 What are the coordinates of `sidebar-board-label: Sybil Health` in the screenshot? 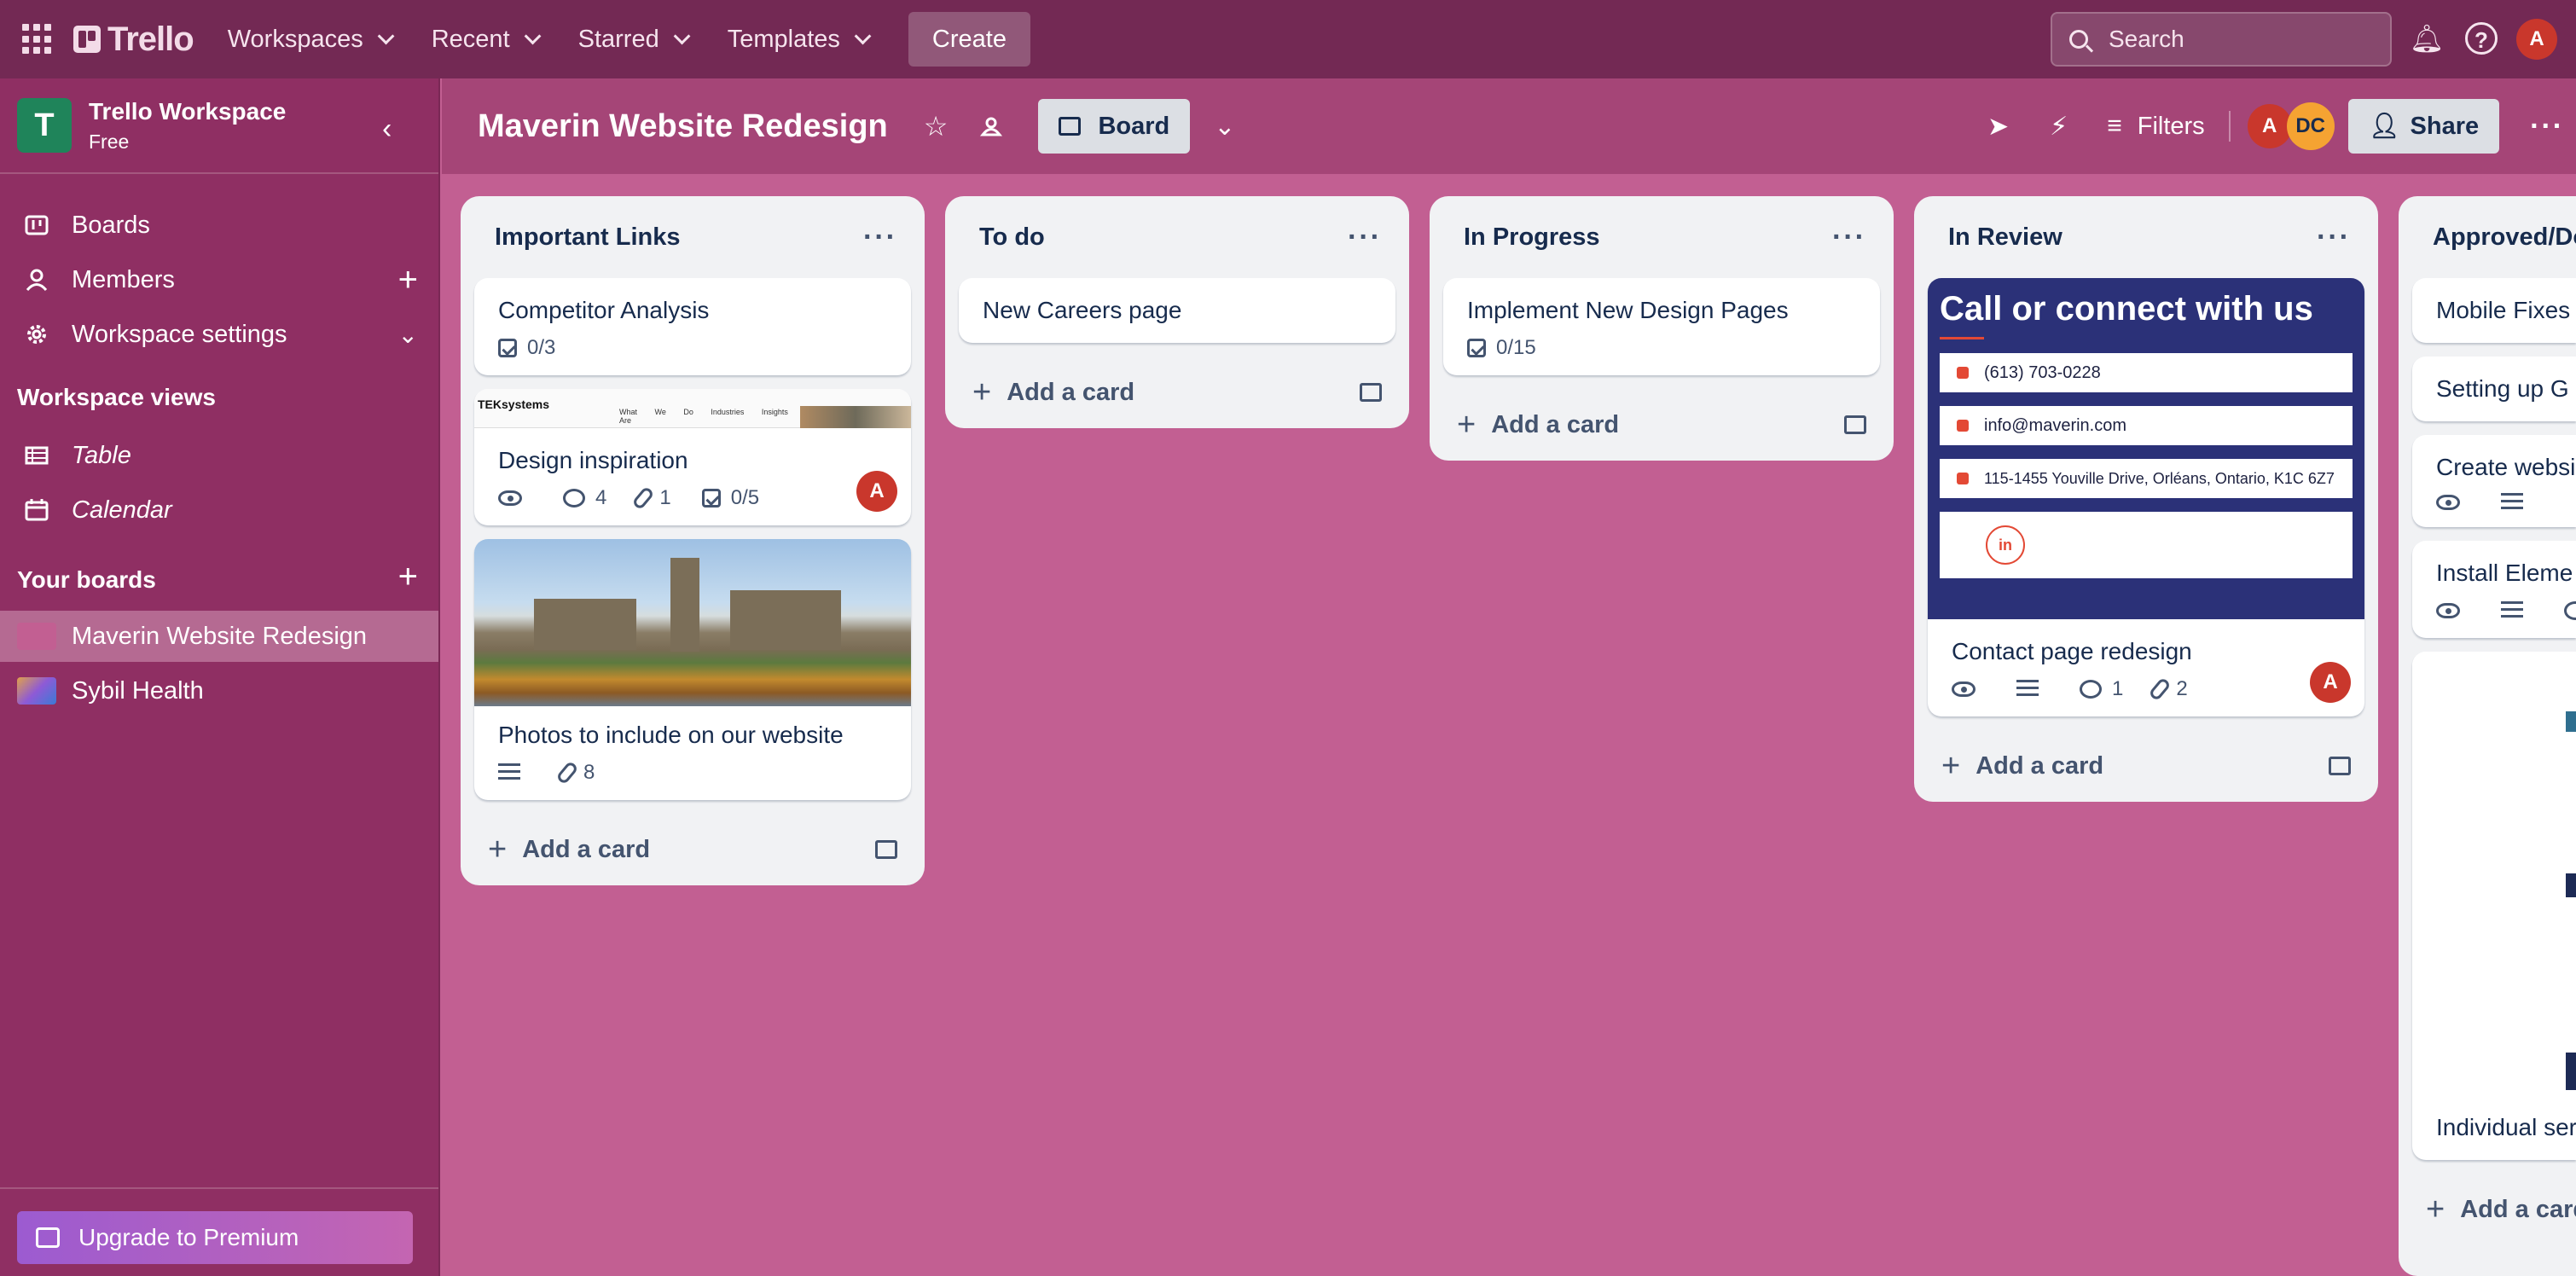 It's located at (138, 690).